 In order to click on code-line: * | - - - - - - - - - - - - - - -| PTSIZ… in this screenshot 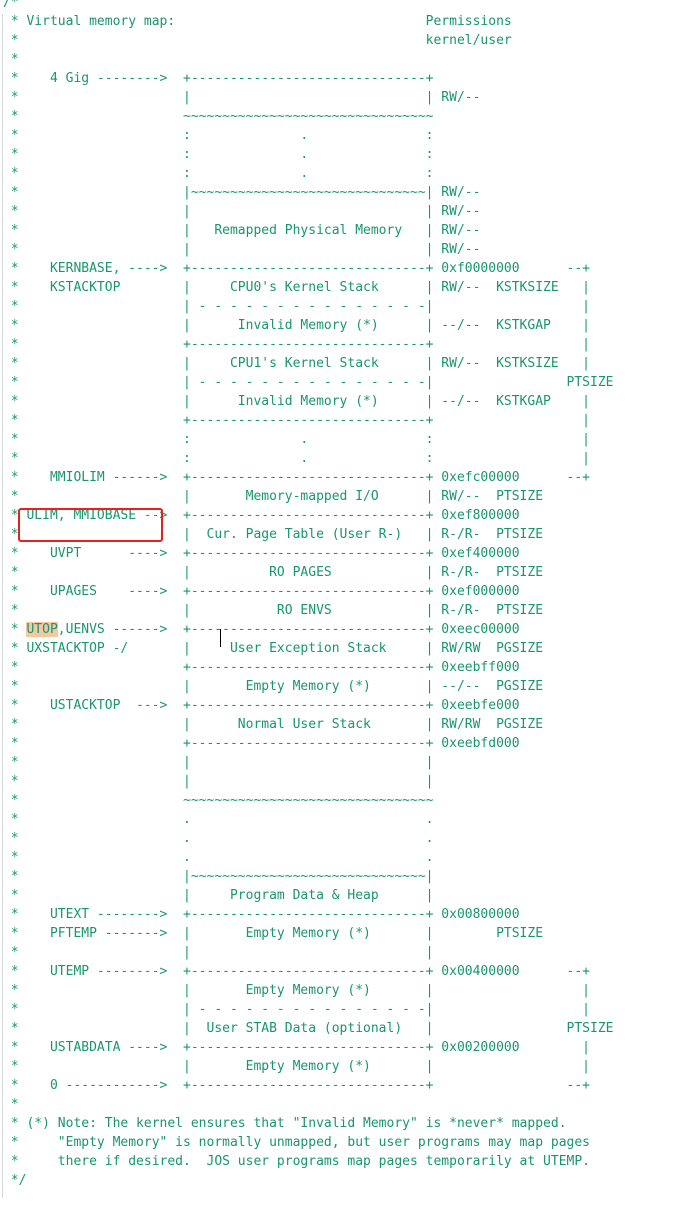, I will do `click(308, 382)`.